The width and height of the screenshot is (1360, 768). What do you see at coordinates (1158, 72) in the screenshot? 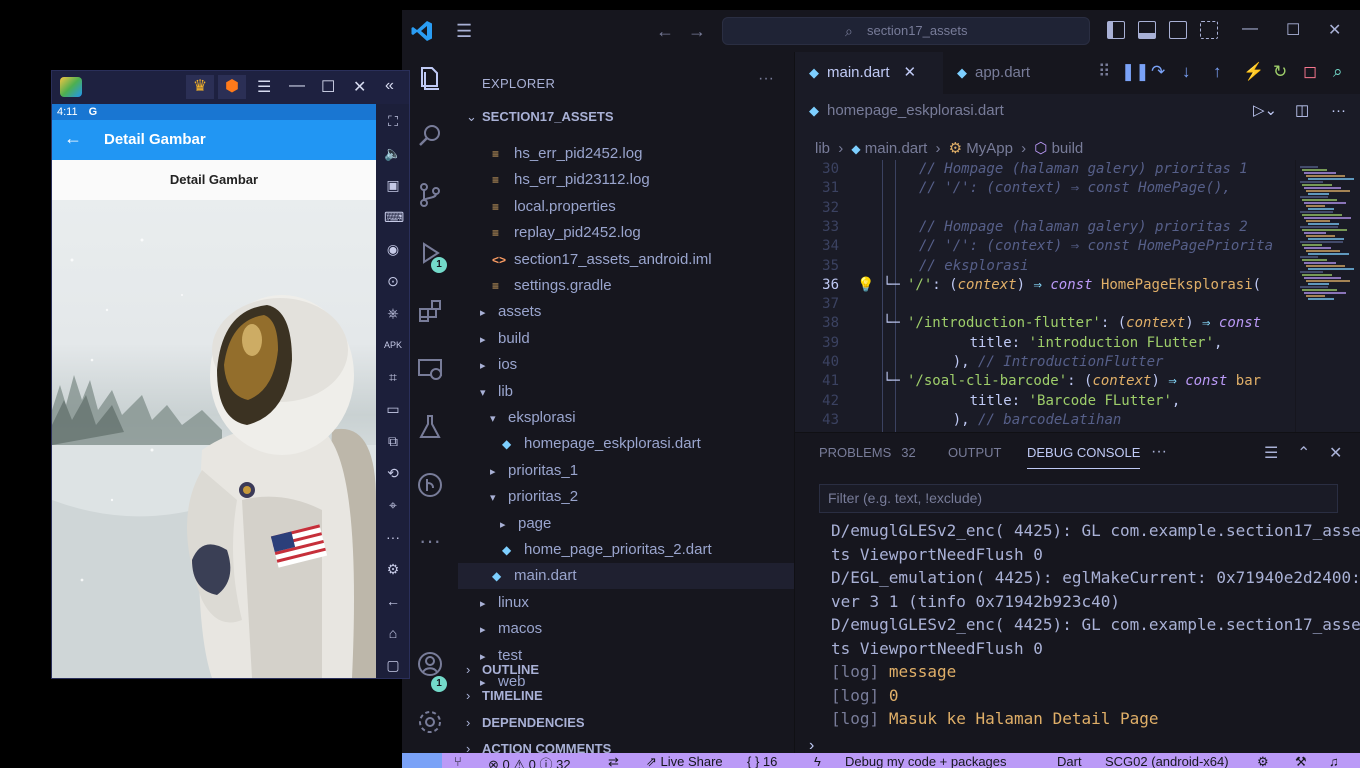
I see `step-over-icon: ↷` at bounding box center [1158, 72].